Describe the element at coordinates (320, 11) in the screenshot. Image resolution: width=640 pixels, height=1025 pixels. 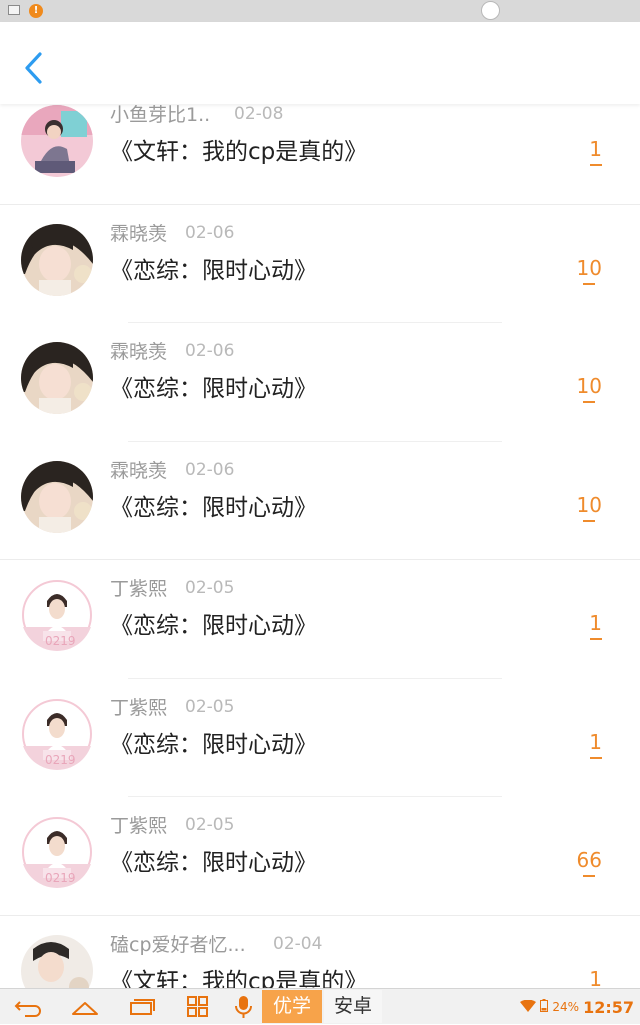
I see `status-bar: !` at that location.